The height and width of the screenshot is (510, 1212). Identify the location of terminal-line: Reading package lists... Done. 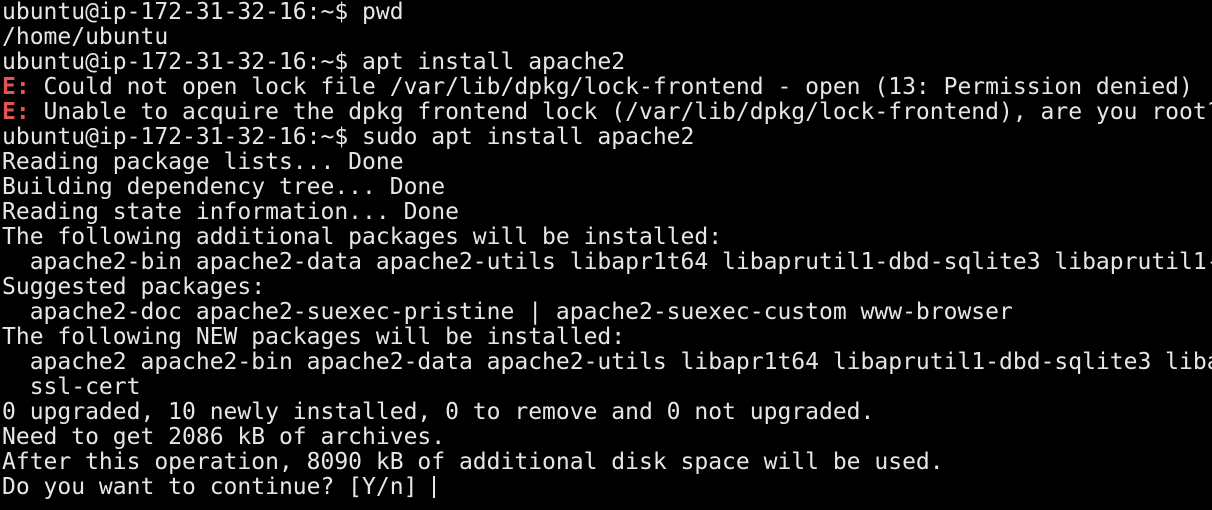
(203, 162).